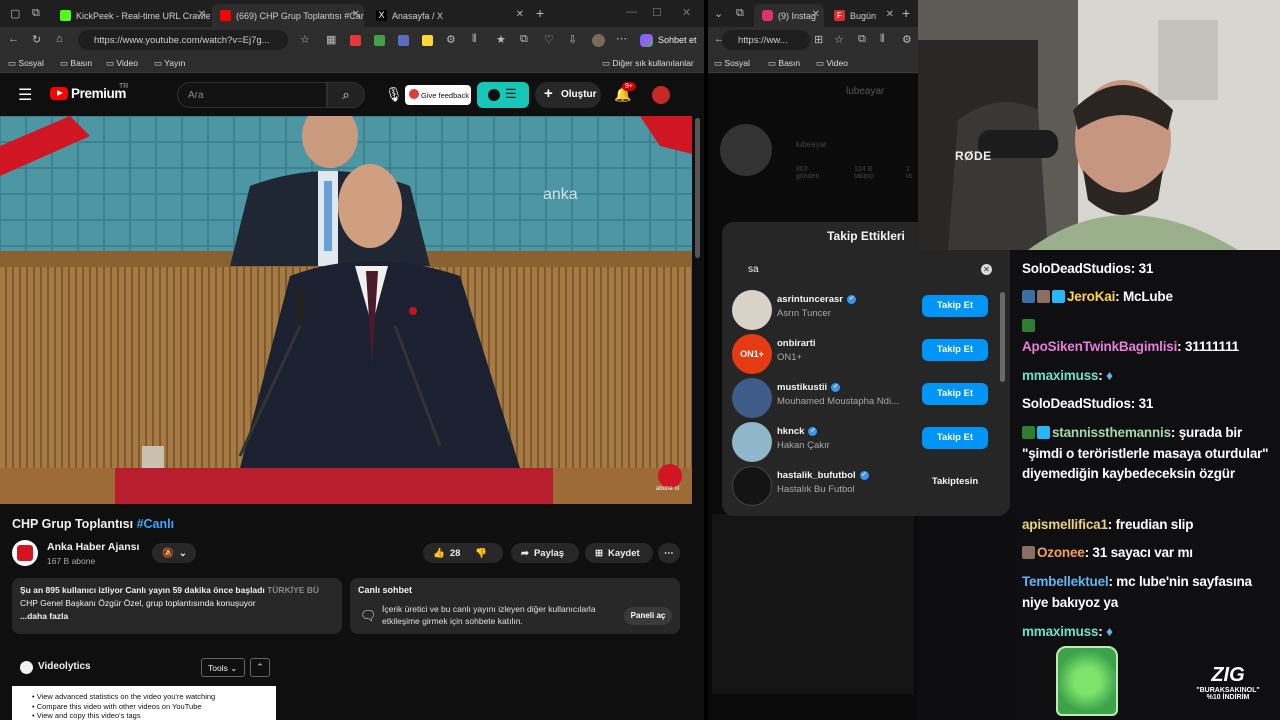 This screenshot has width=1280, height=720. Describe the element at coordinates (174, 553) in the screenshot. I see `subscribed-button: 🔕 ⌄` at that location.